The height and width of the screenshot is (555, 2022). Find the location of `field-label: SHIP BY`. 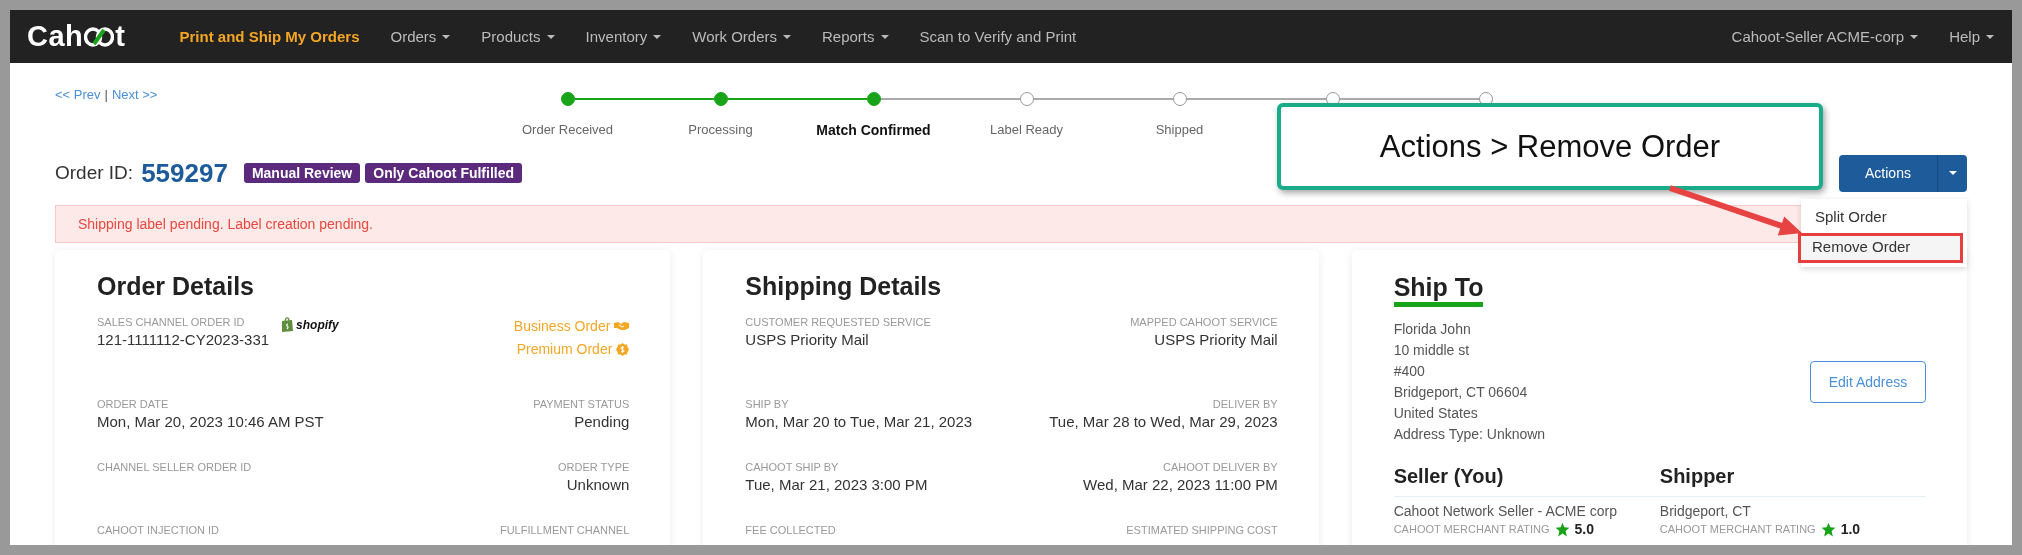

field-label: SHIP BY is located at coordinates (767, 404).